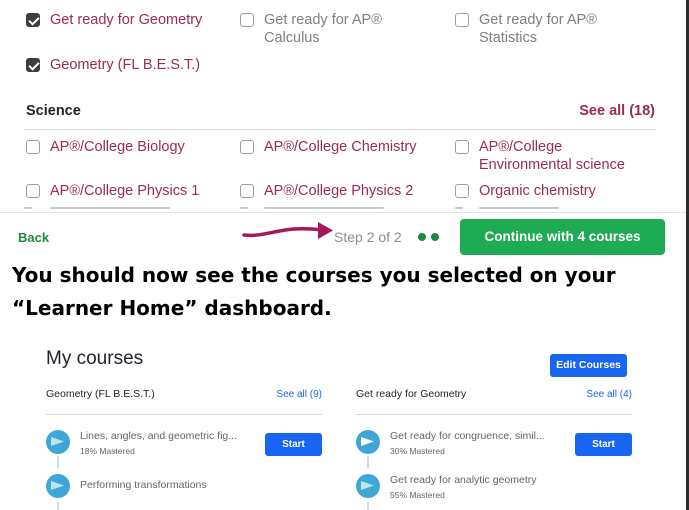 The image size is (689, 510). I want to click on unit-name: Get ready for analytic geometry, so click(463, 480).